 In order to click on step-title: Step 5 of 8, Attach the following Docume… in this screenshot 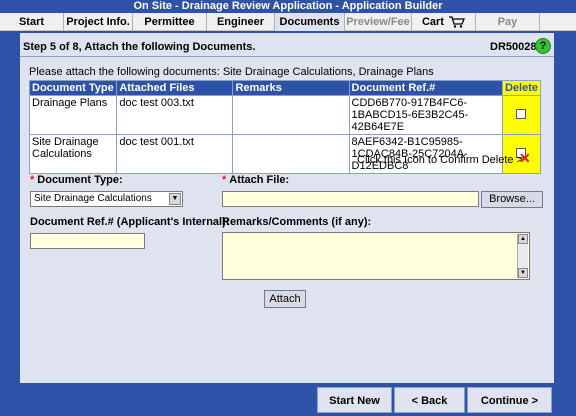, I will do `click(139, 47)`.